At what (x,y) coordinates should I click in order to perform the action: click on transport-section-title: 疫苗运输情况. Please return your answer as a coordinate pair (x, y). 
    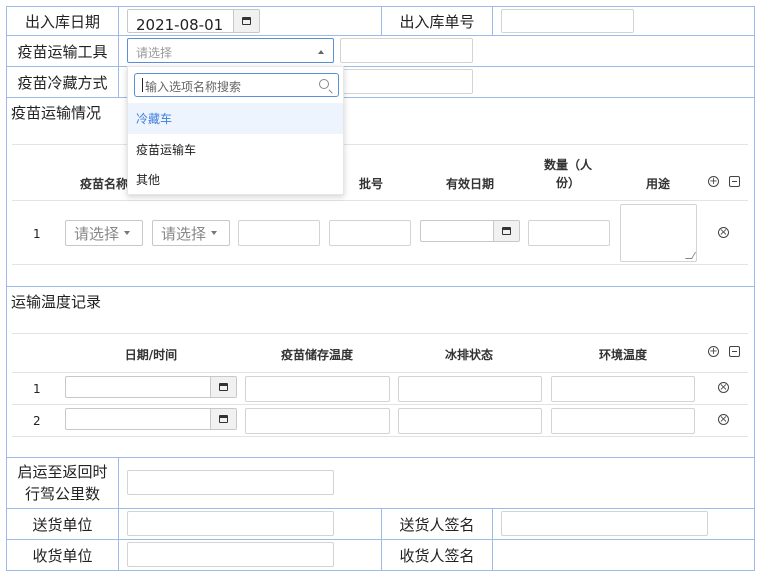
    Looking at the image, I should click on (56, 113).